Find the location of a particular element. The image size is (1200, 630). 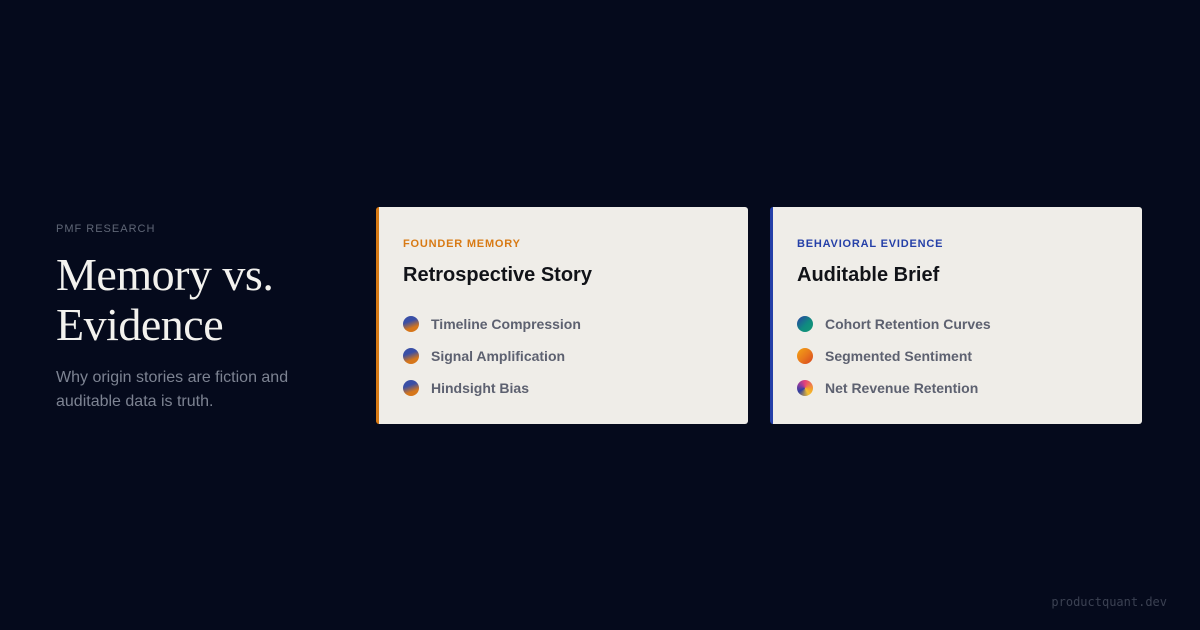

card-eyebrow: FOUNDER MEMORY is located at coordinates (462, 244).